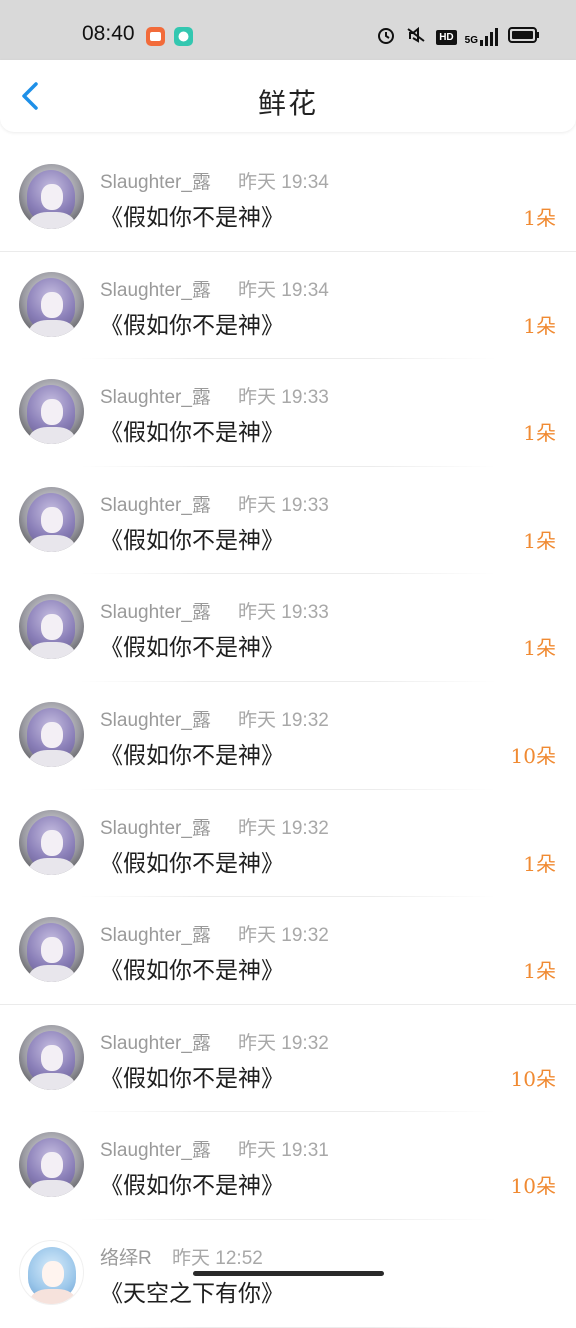 This screenshot has height=1328, width=576. Describe the element at coordinates (288, 1327) in the screenshot. I see `divider` at that location.